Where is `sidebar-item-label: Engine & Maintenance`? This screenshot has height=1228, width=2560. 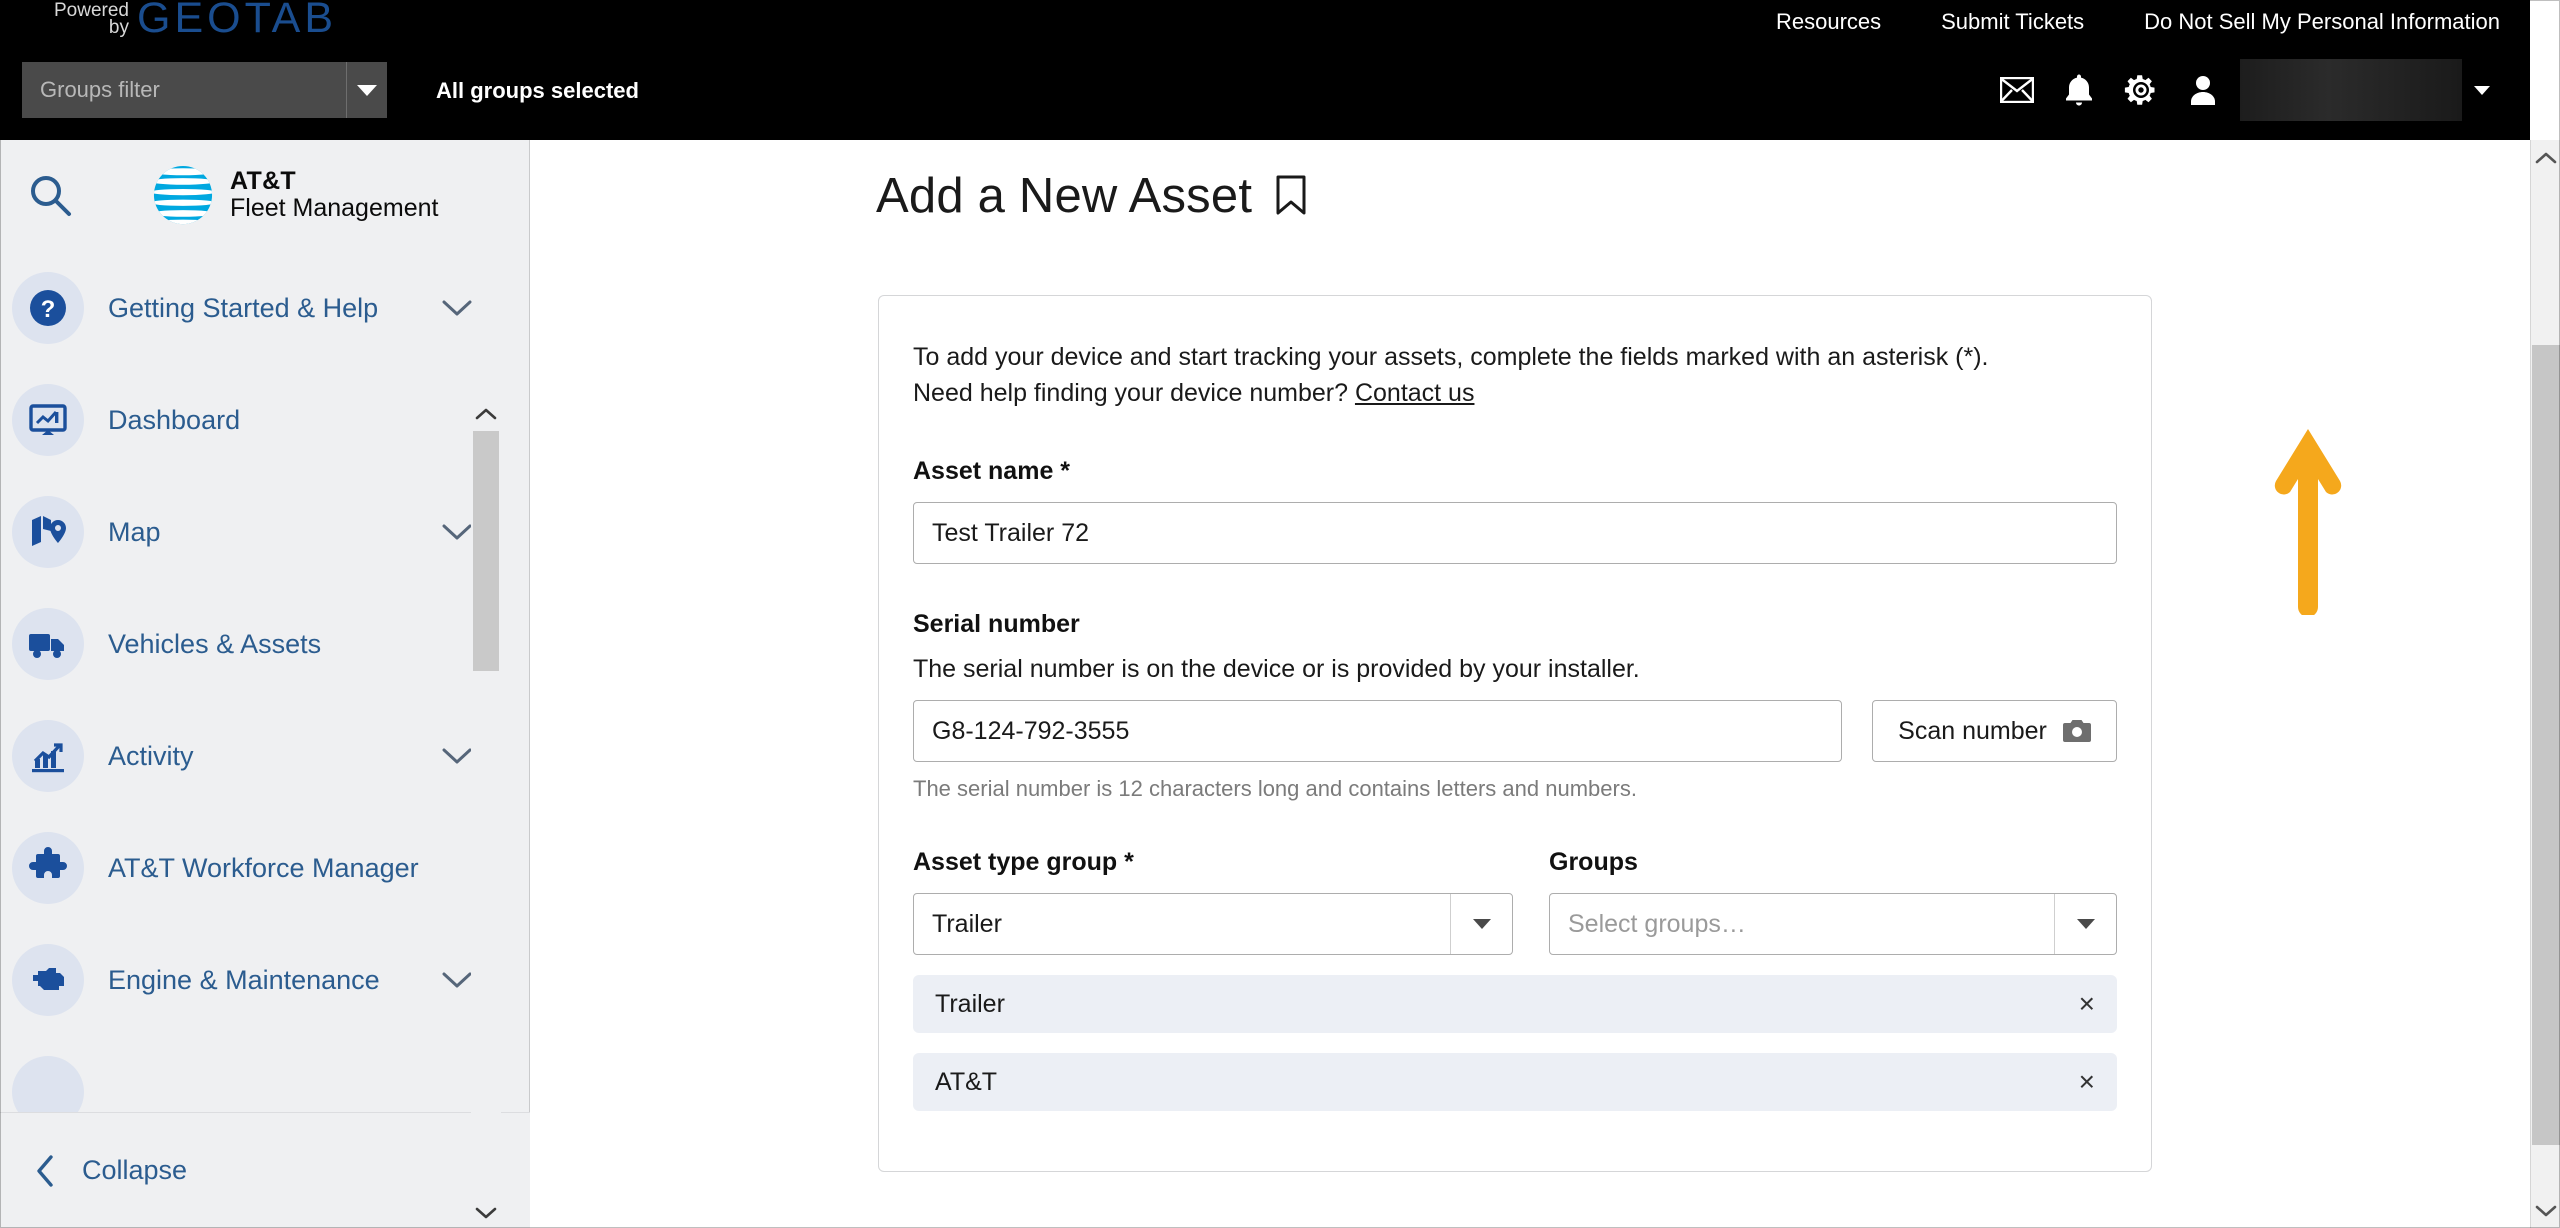
sidebar-item-label: Engine & Maintenance is located at coordinates (244, 979).